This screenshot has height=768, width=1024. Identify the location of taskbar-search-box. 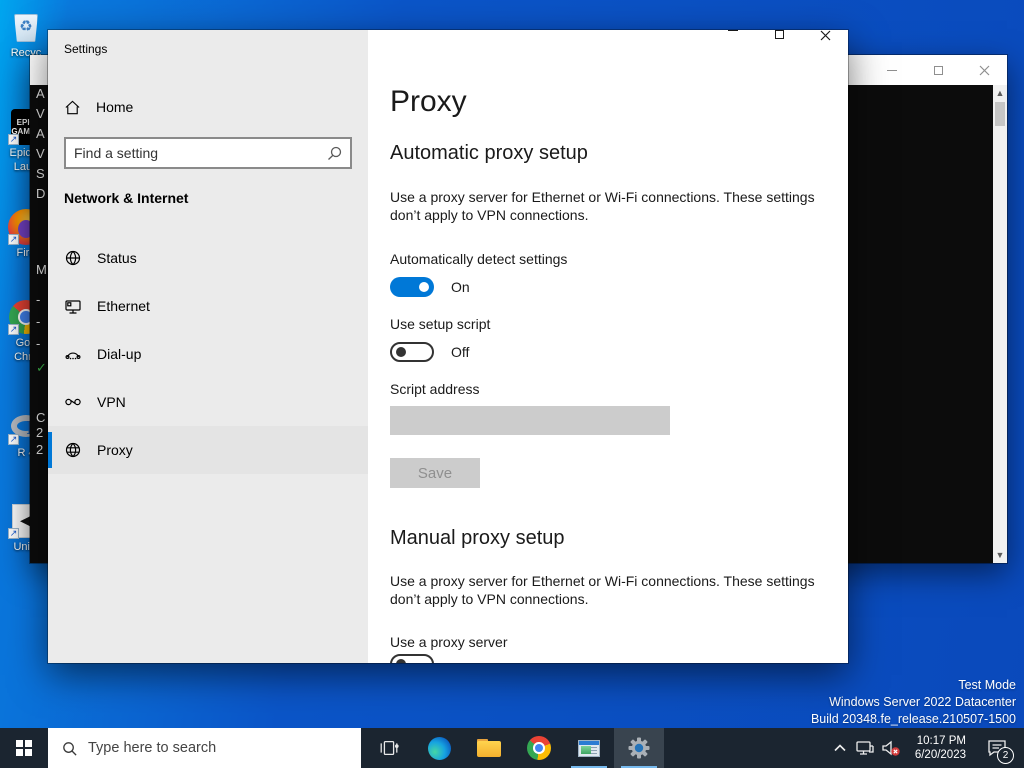
(204, 748).